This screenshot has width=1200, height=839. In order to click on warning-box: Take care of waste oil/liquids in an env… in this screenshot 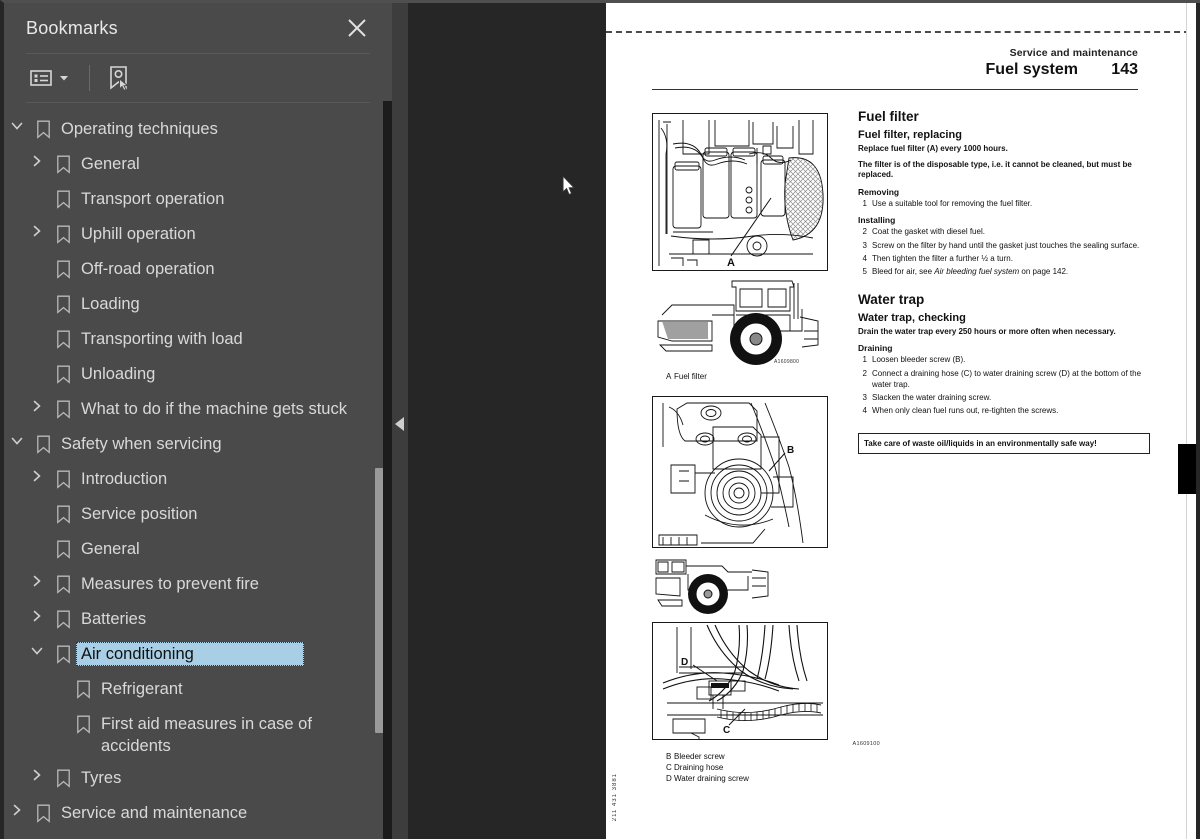, I will do `click(1004, 443)`.